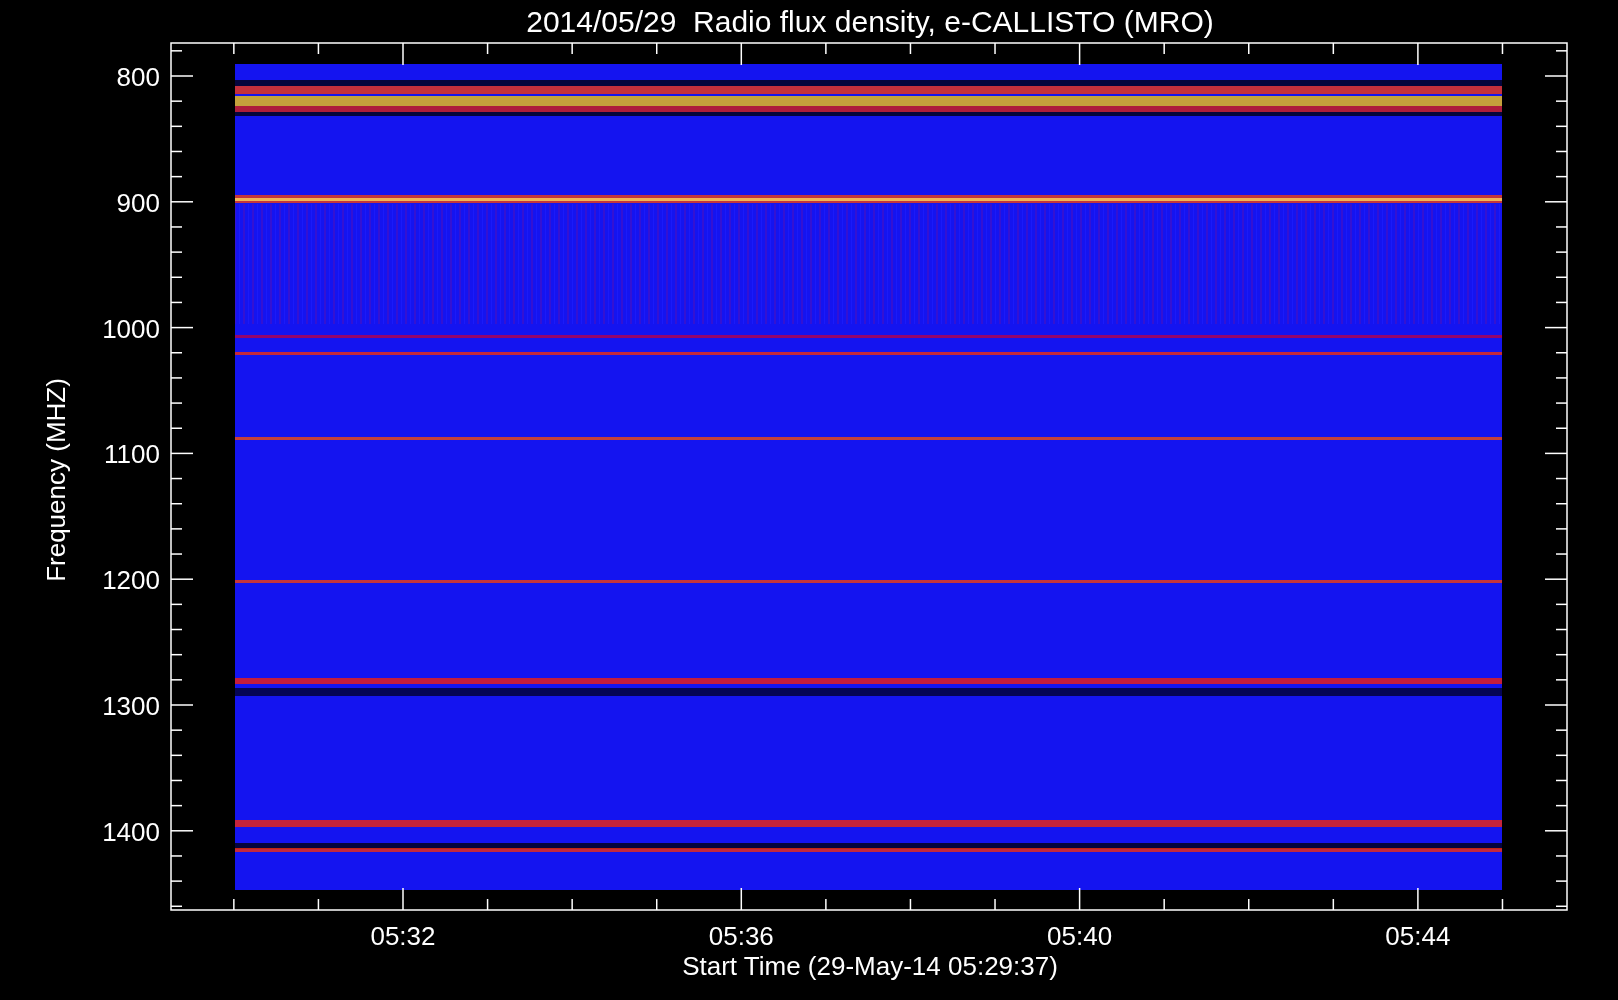 Image resolution: width=1618 pixels, height=1000 pixels. Describe the element at coordinates (870, 21) in the screenshot. I see `chart-title: 2014/05/29 Radio flux density, e-CALLISTO (MRO)` at that location.